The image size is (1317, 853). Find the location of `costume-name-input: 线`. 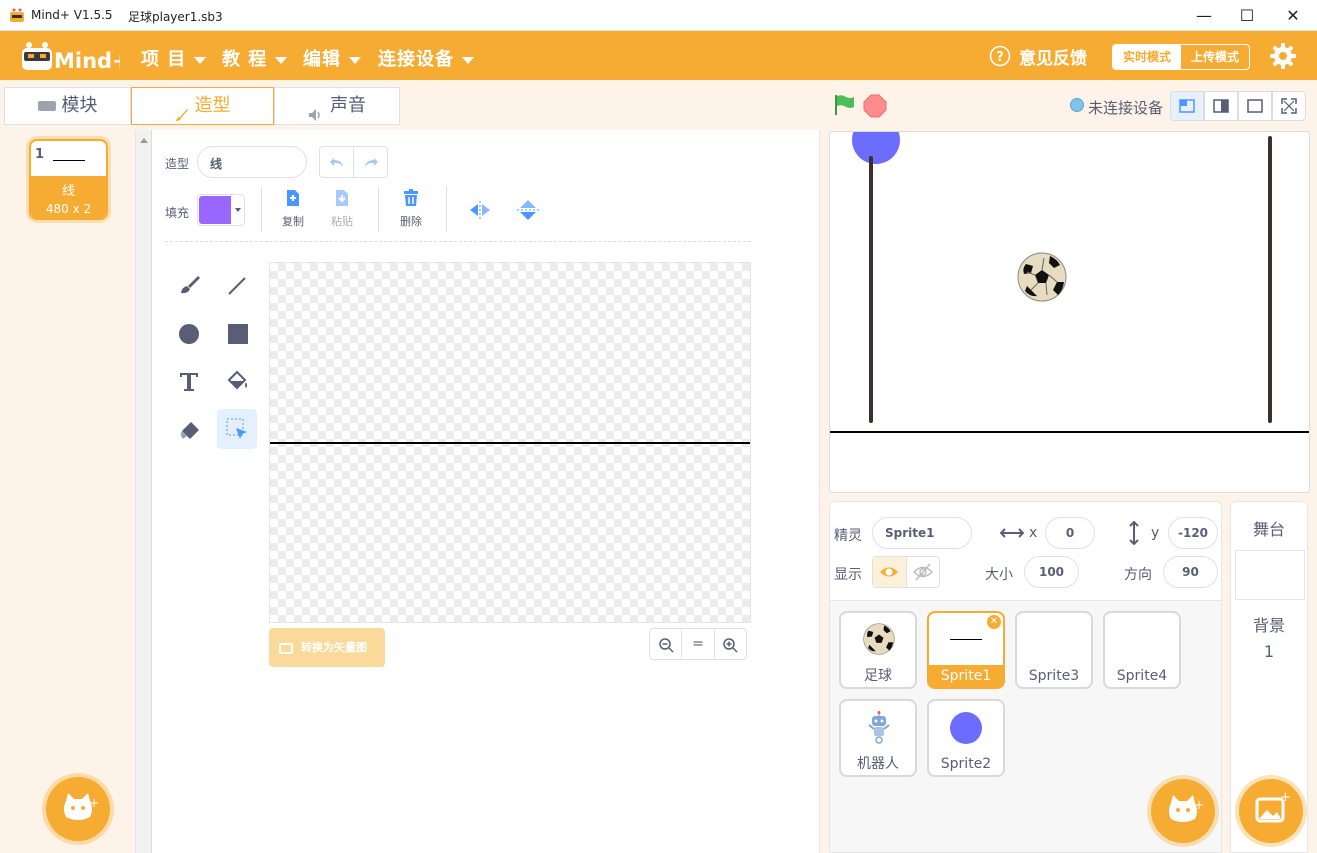

costume-name-input: 线 is located at coordinates (252, 162).